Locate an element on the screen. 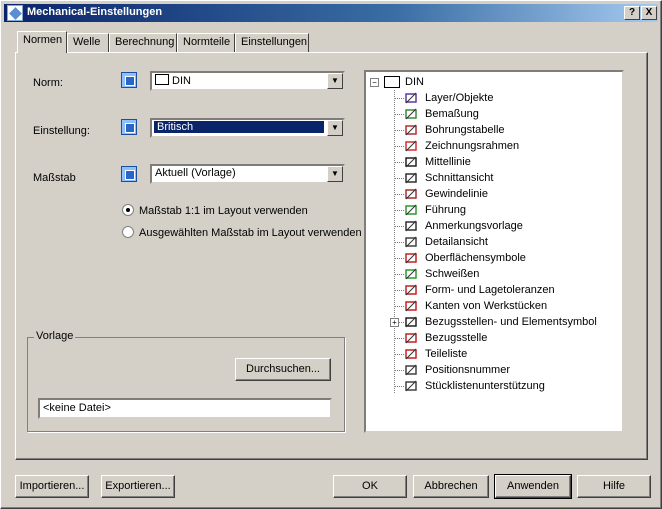 The width and height of the screenshot is (662, 509). tree-item-label: Schnittansicht is located at coordinates (459, 178).